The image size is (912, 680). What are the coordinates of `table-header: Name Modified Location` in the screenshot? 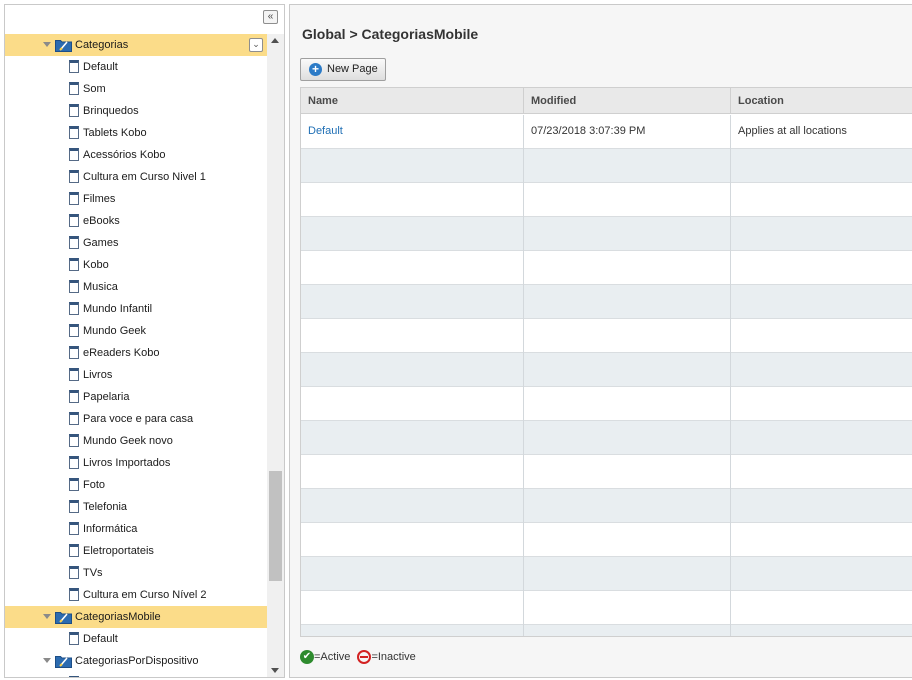 It's located at (606, 101).